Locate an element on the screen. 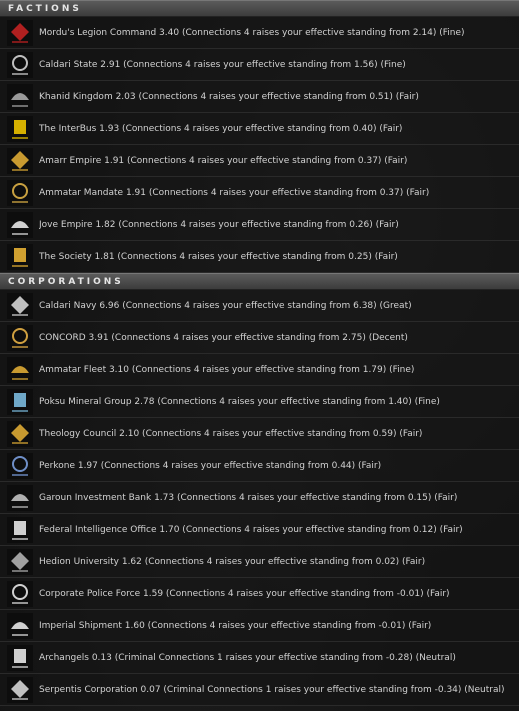 This screenshot has height=711, width=519. federal-intelligence-office-logo-emblem is located at coordinates (20, 529).